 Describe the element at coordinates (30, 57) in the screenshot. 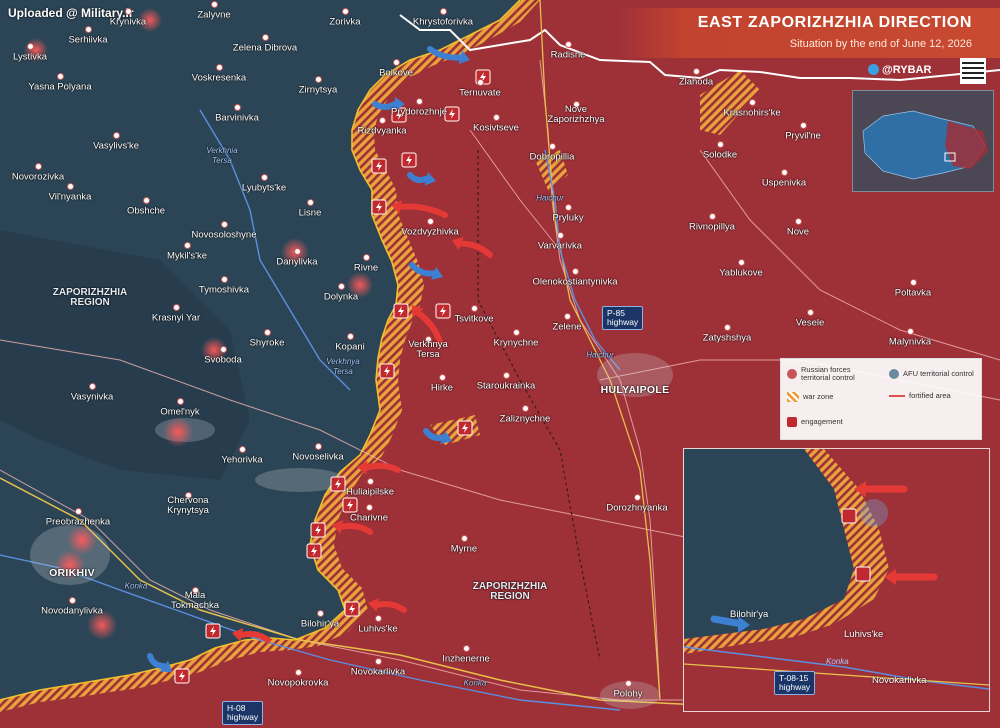

I see `settlement-label: Lystivka` at that location.